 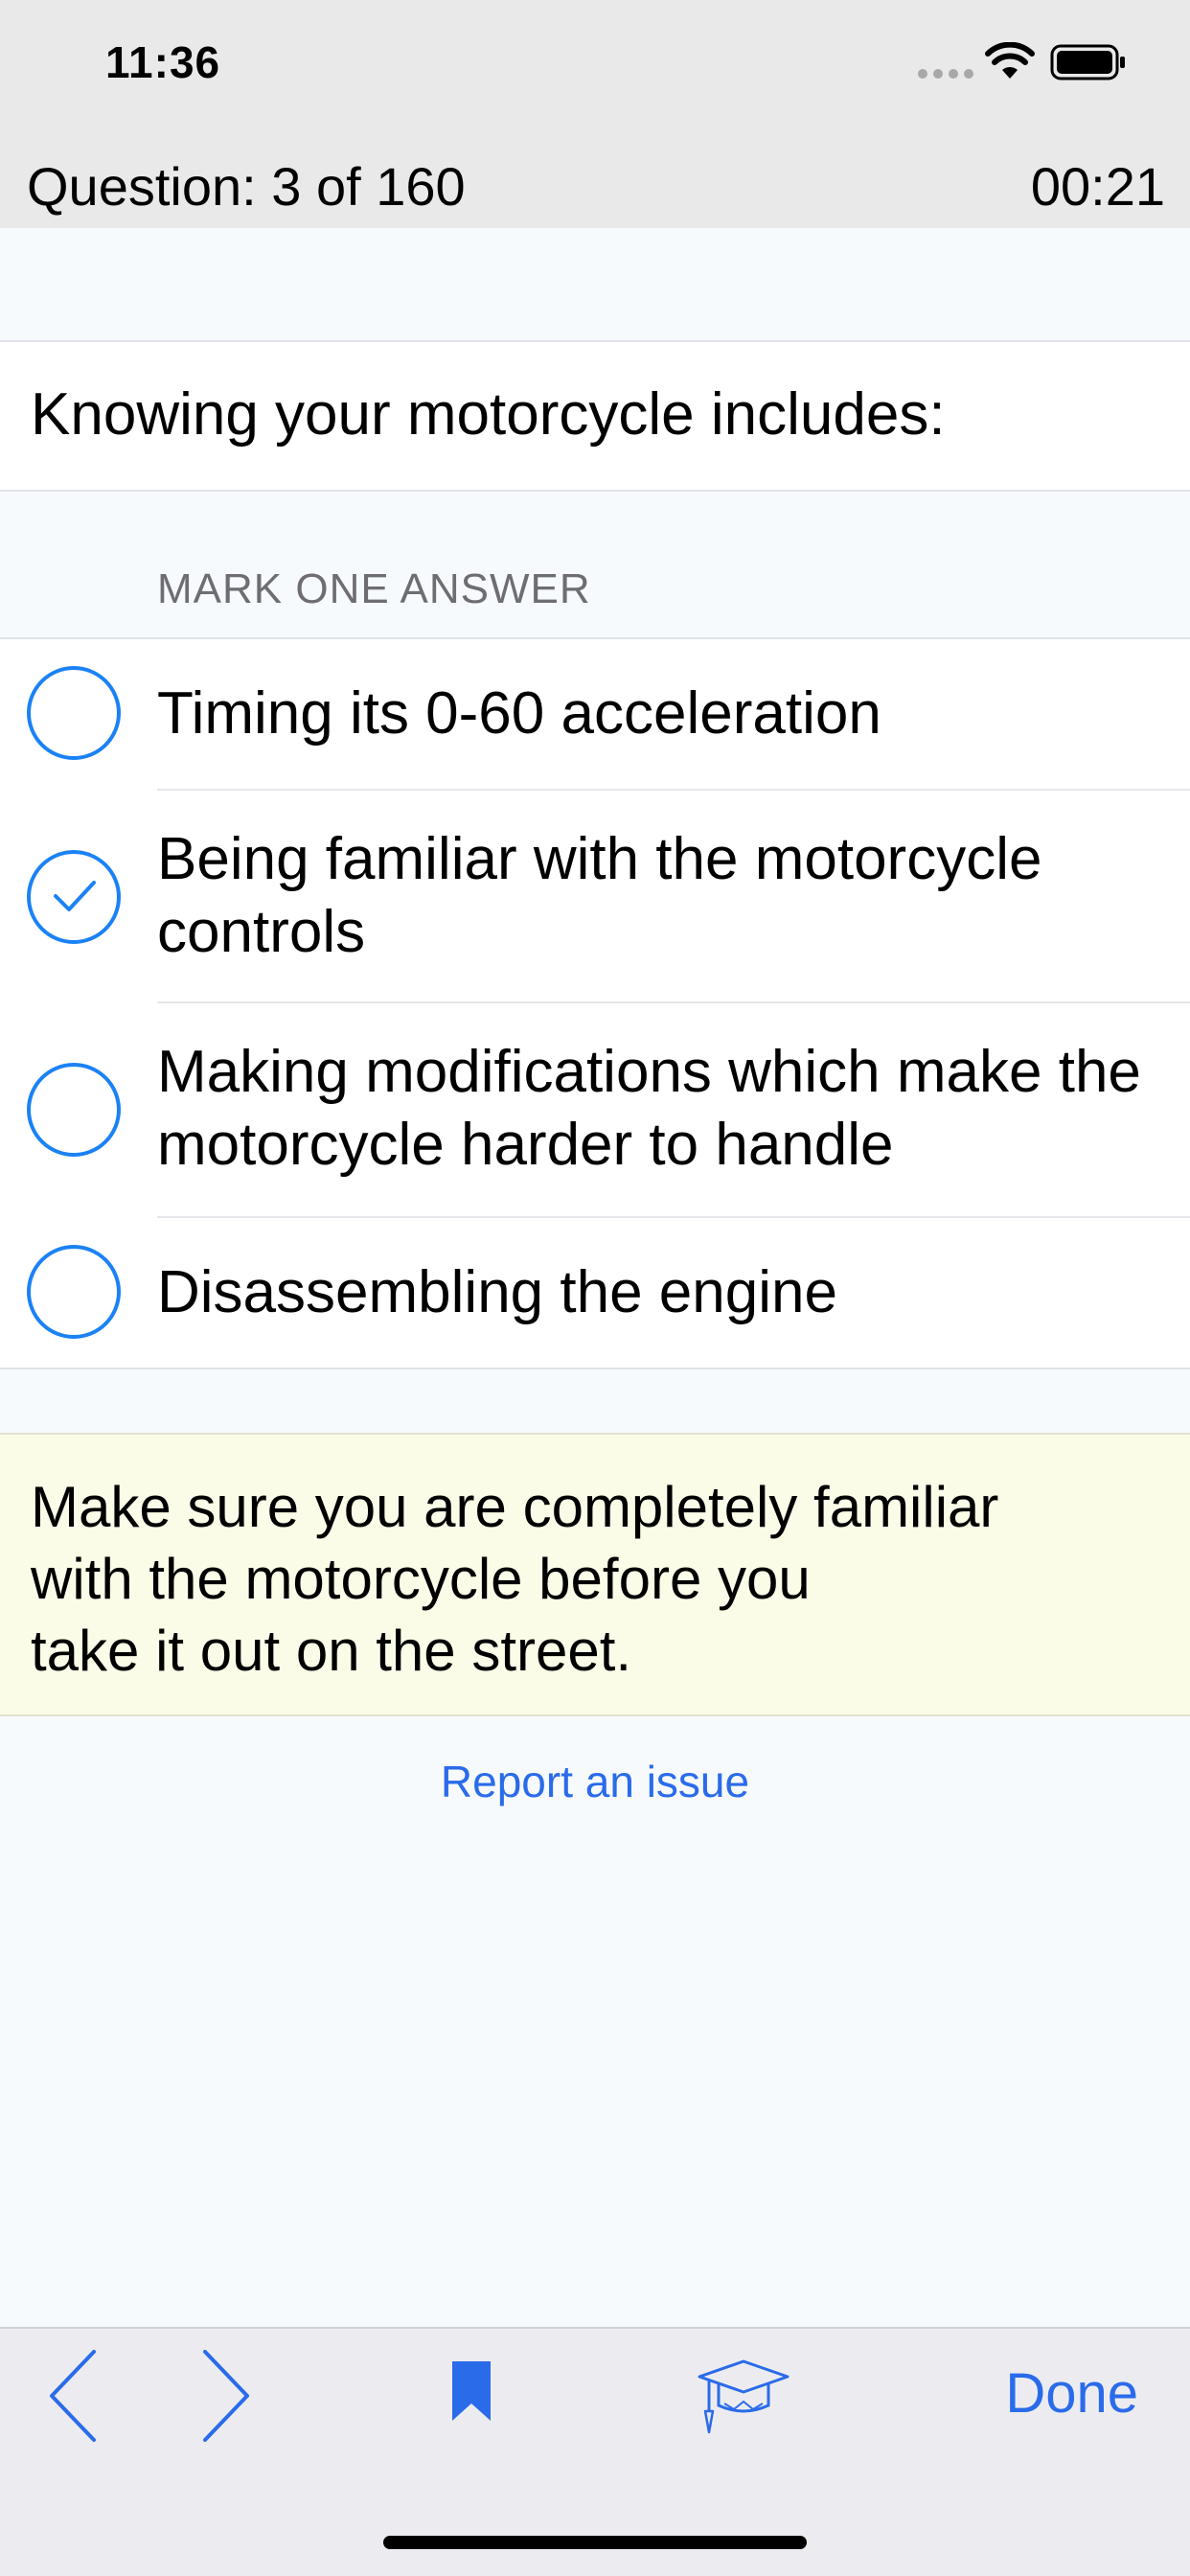 I want to click on graduation-cap-icon, so click(x=744, y=2395).